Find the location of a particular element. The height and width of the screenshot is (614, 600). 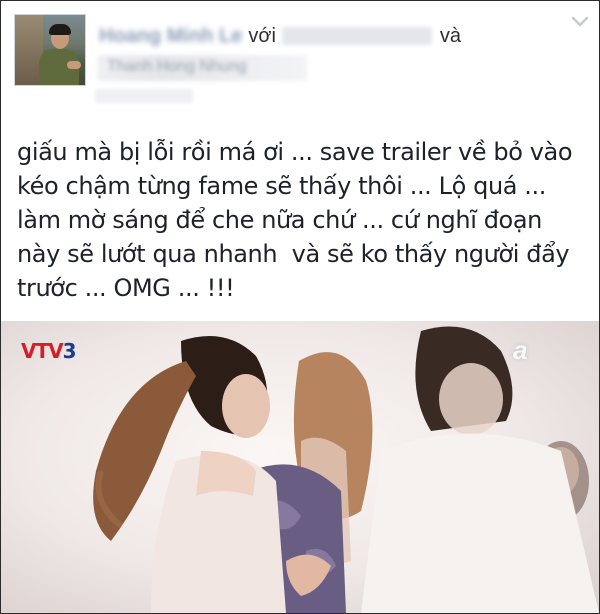

with-label: với is located at coordinates (262, 35).